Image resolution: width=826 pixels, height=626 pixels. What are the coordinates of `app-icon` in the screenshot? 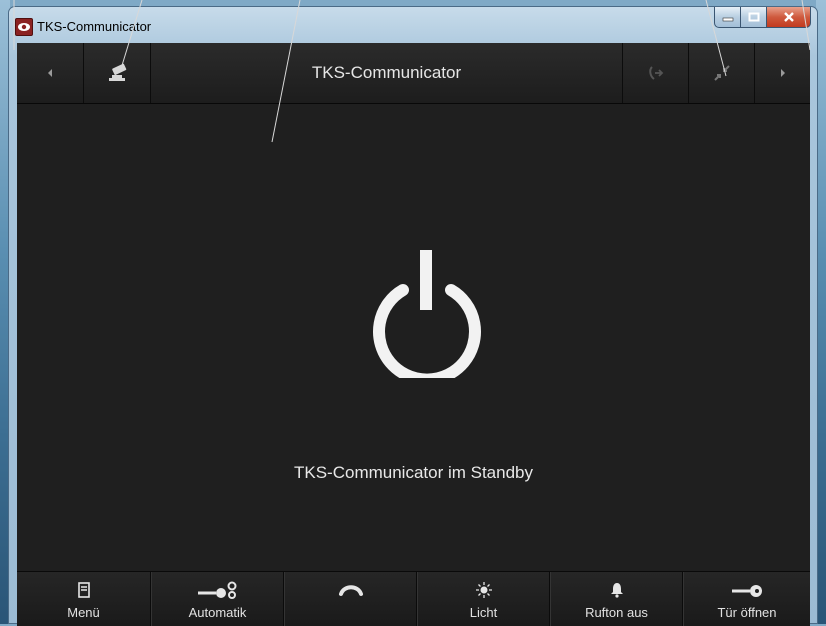 It's located at (24, 27).